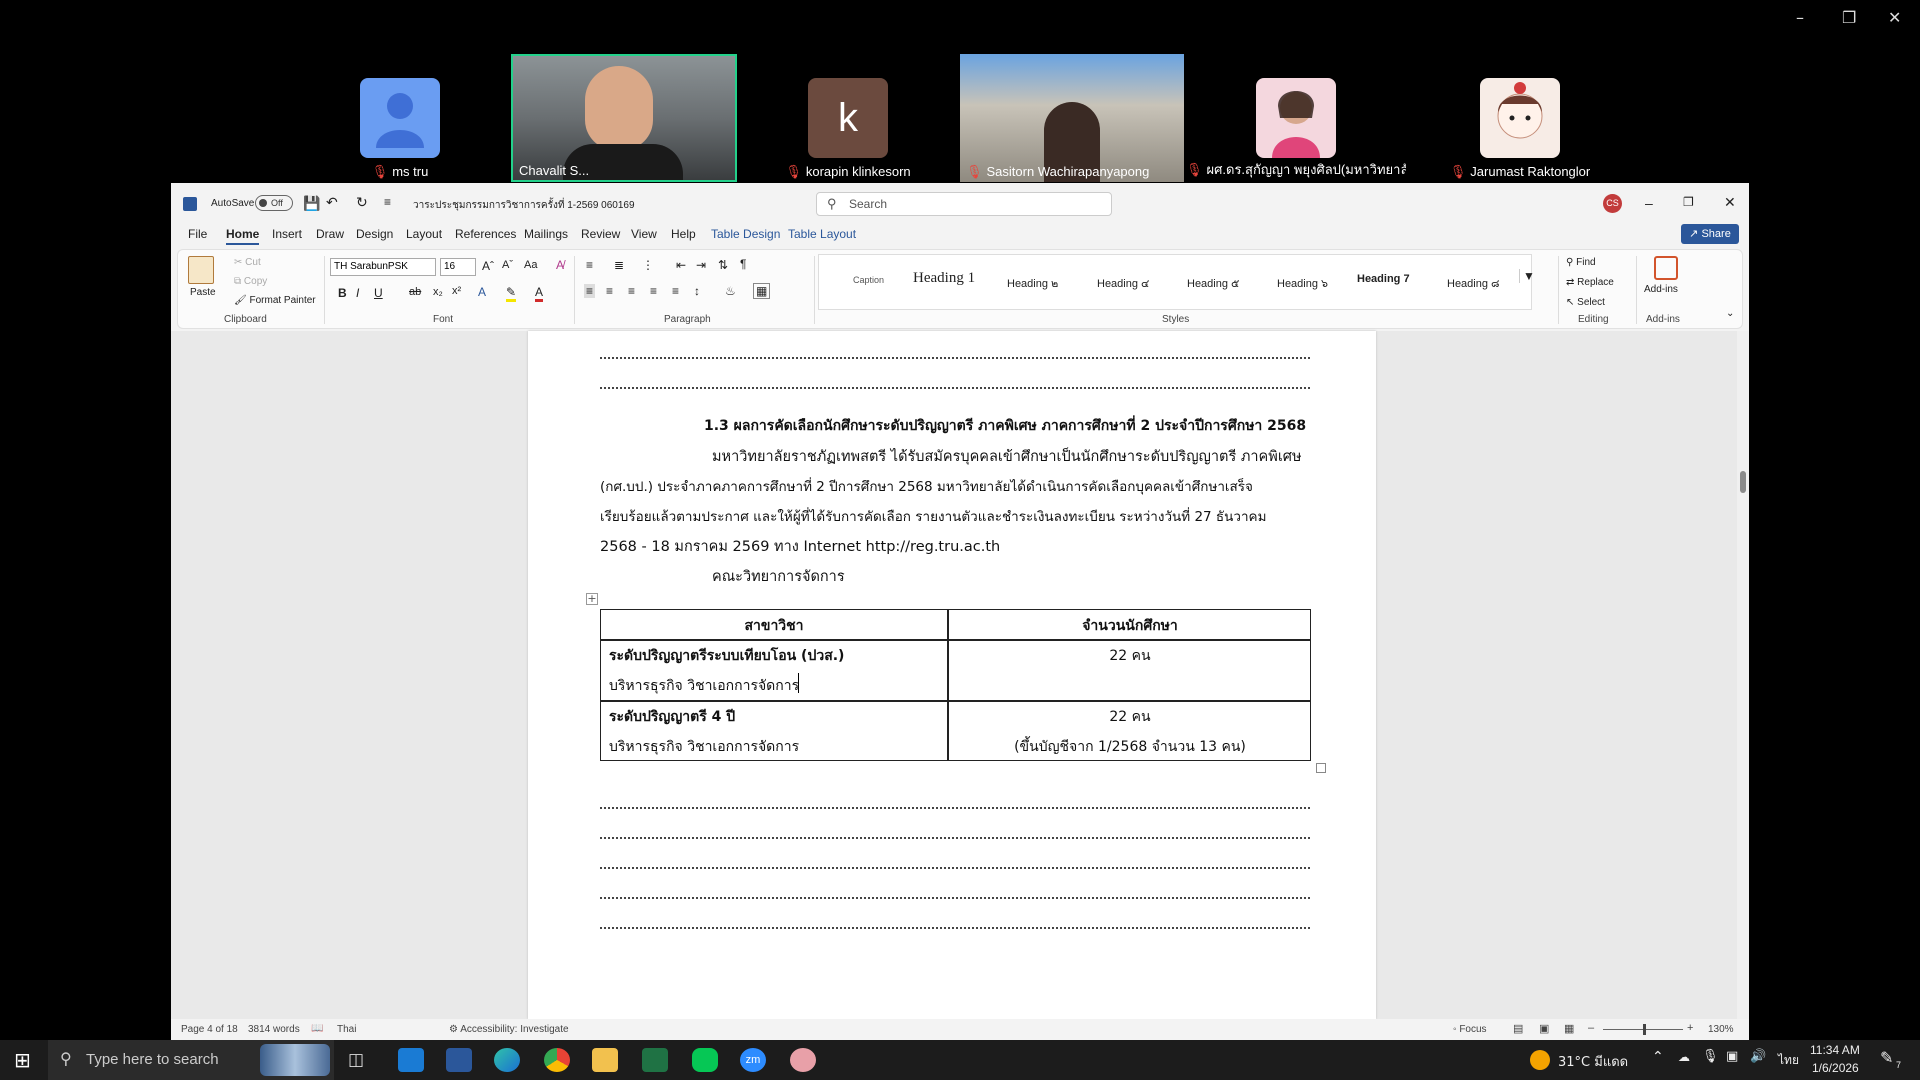  Describe the element at coordinates (1544, 1028) in the screenshot. I see `print-layout-icon: ▣` at that location.